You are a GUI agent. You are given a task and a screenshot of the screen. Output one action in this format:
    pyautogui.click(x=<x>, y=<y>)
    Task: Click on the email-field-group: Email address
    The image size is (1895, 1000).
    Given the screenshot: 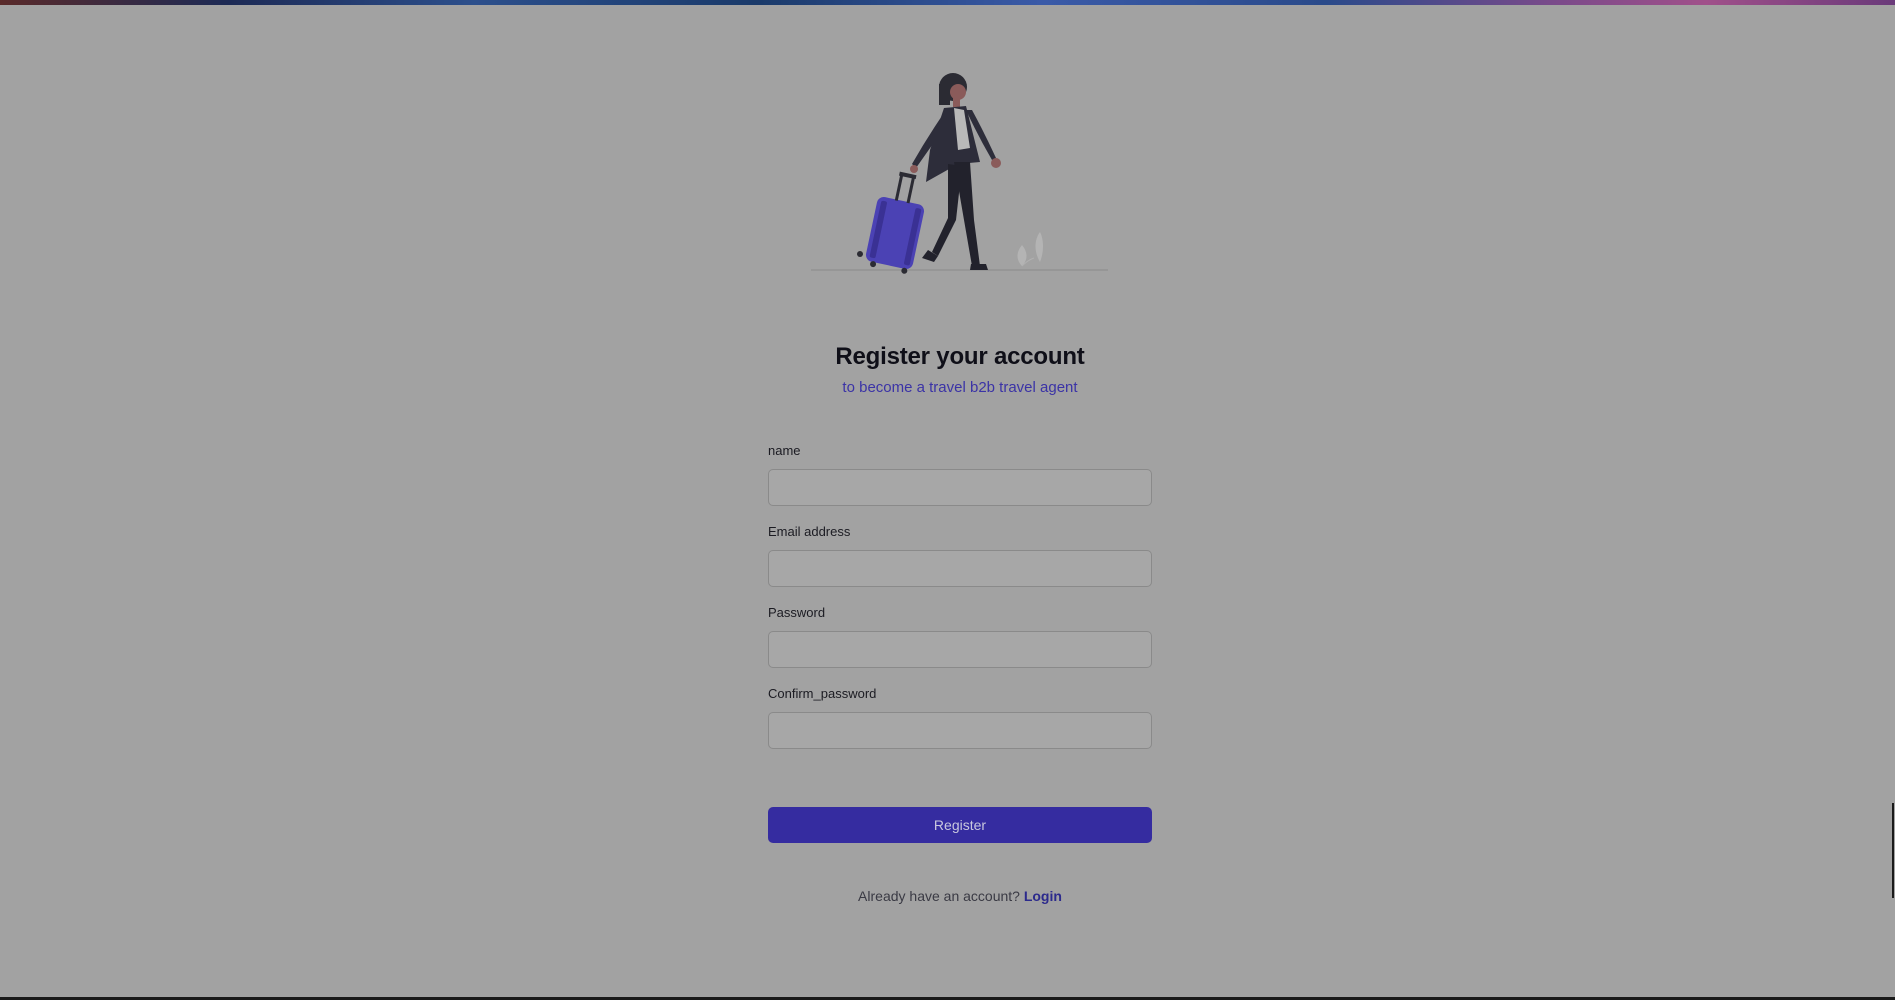 What is the action you would take?
    pyautogui.click(x=960, y=555)
    